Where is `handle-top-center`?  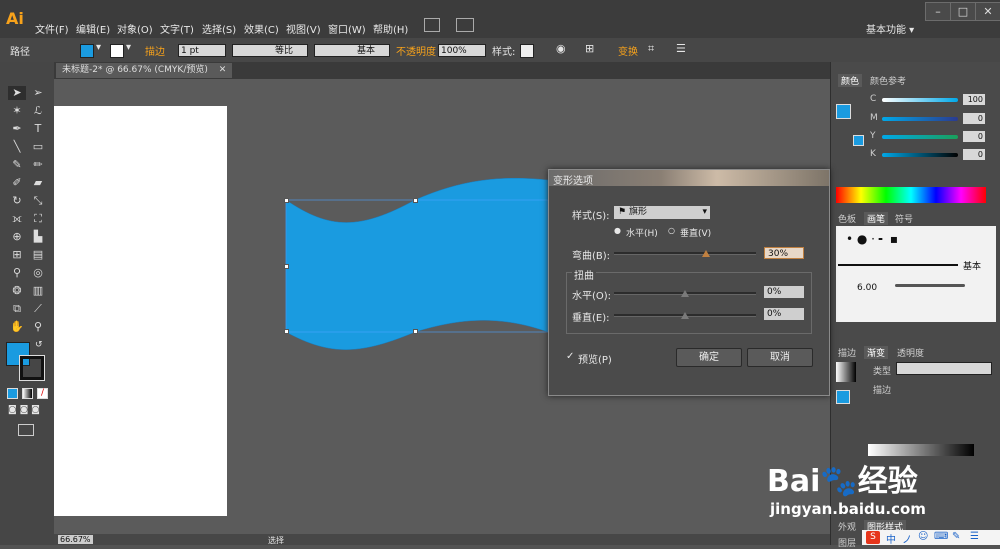 handle-top-center is located at coordinates (415, 200).